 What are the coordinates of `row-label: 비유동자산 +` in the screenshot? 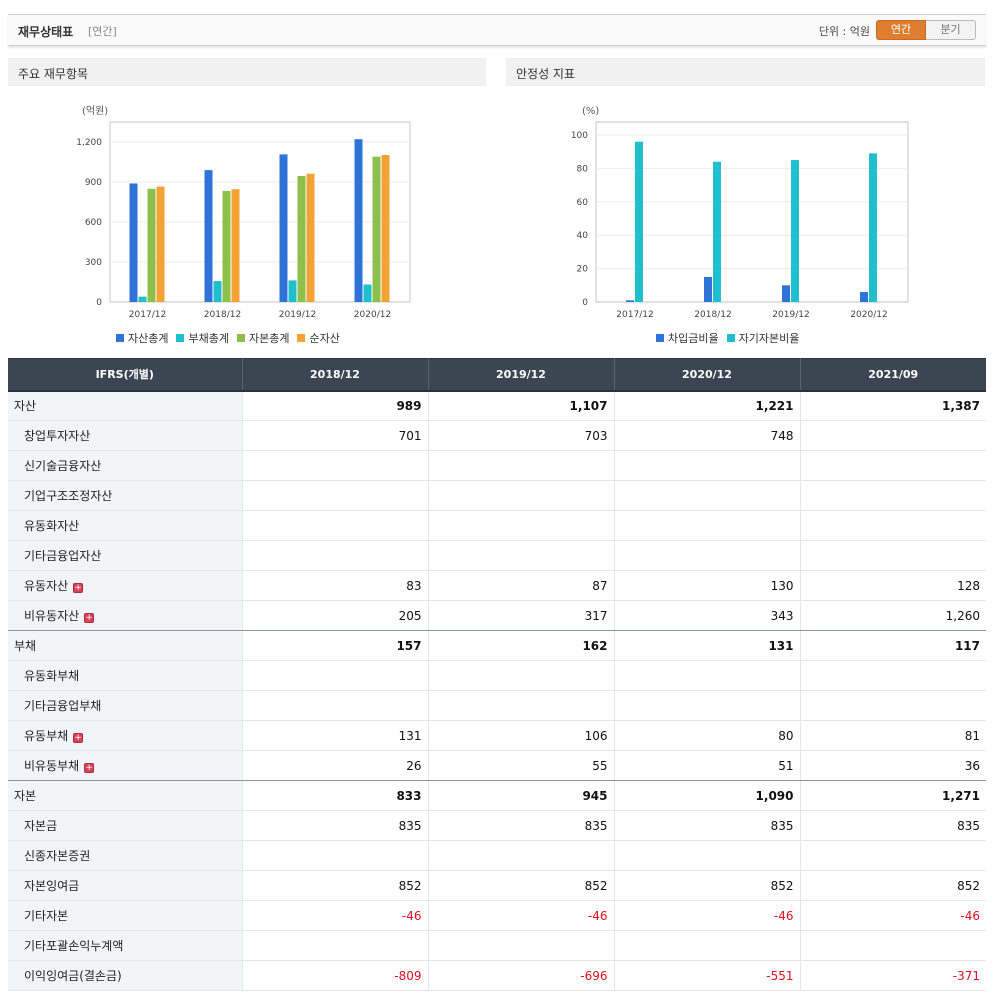 It's located at (125, 615).